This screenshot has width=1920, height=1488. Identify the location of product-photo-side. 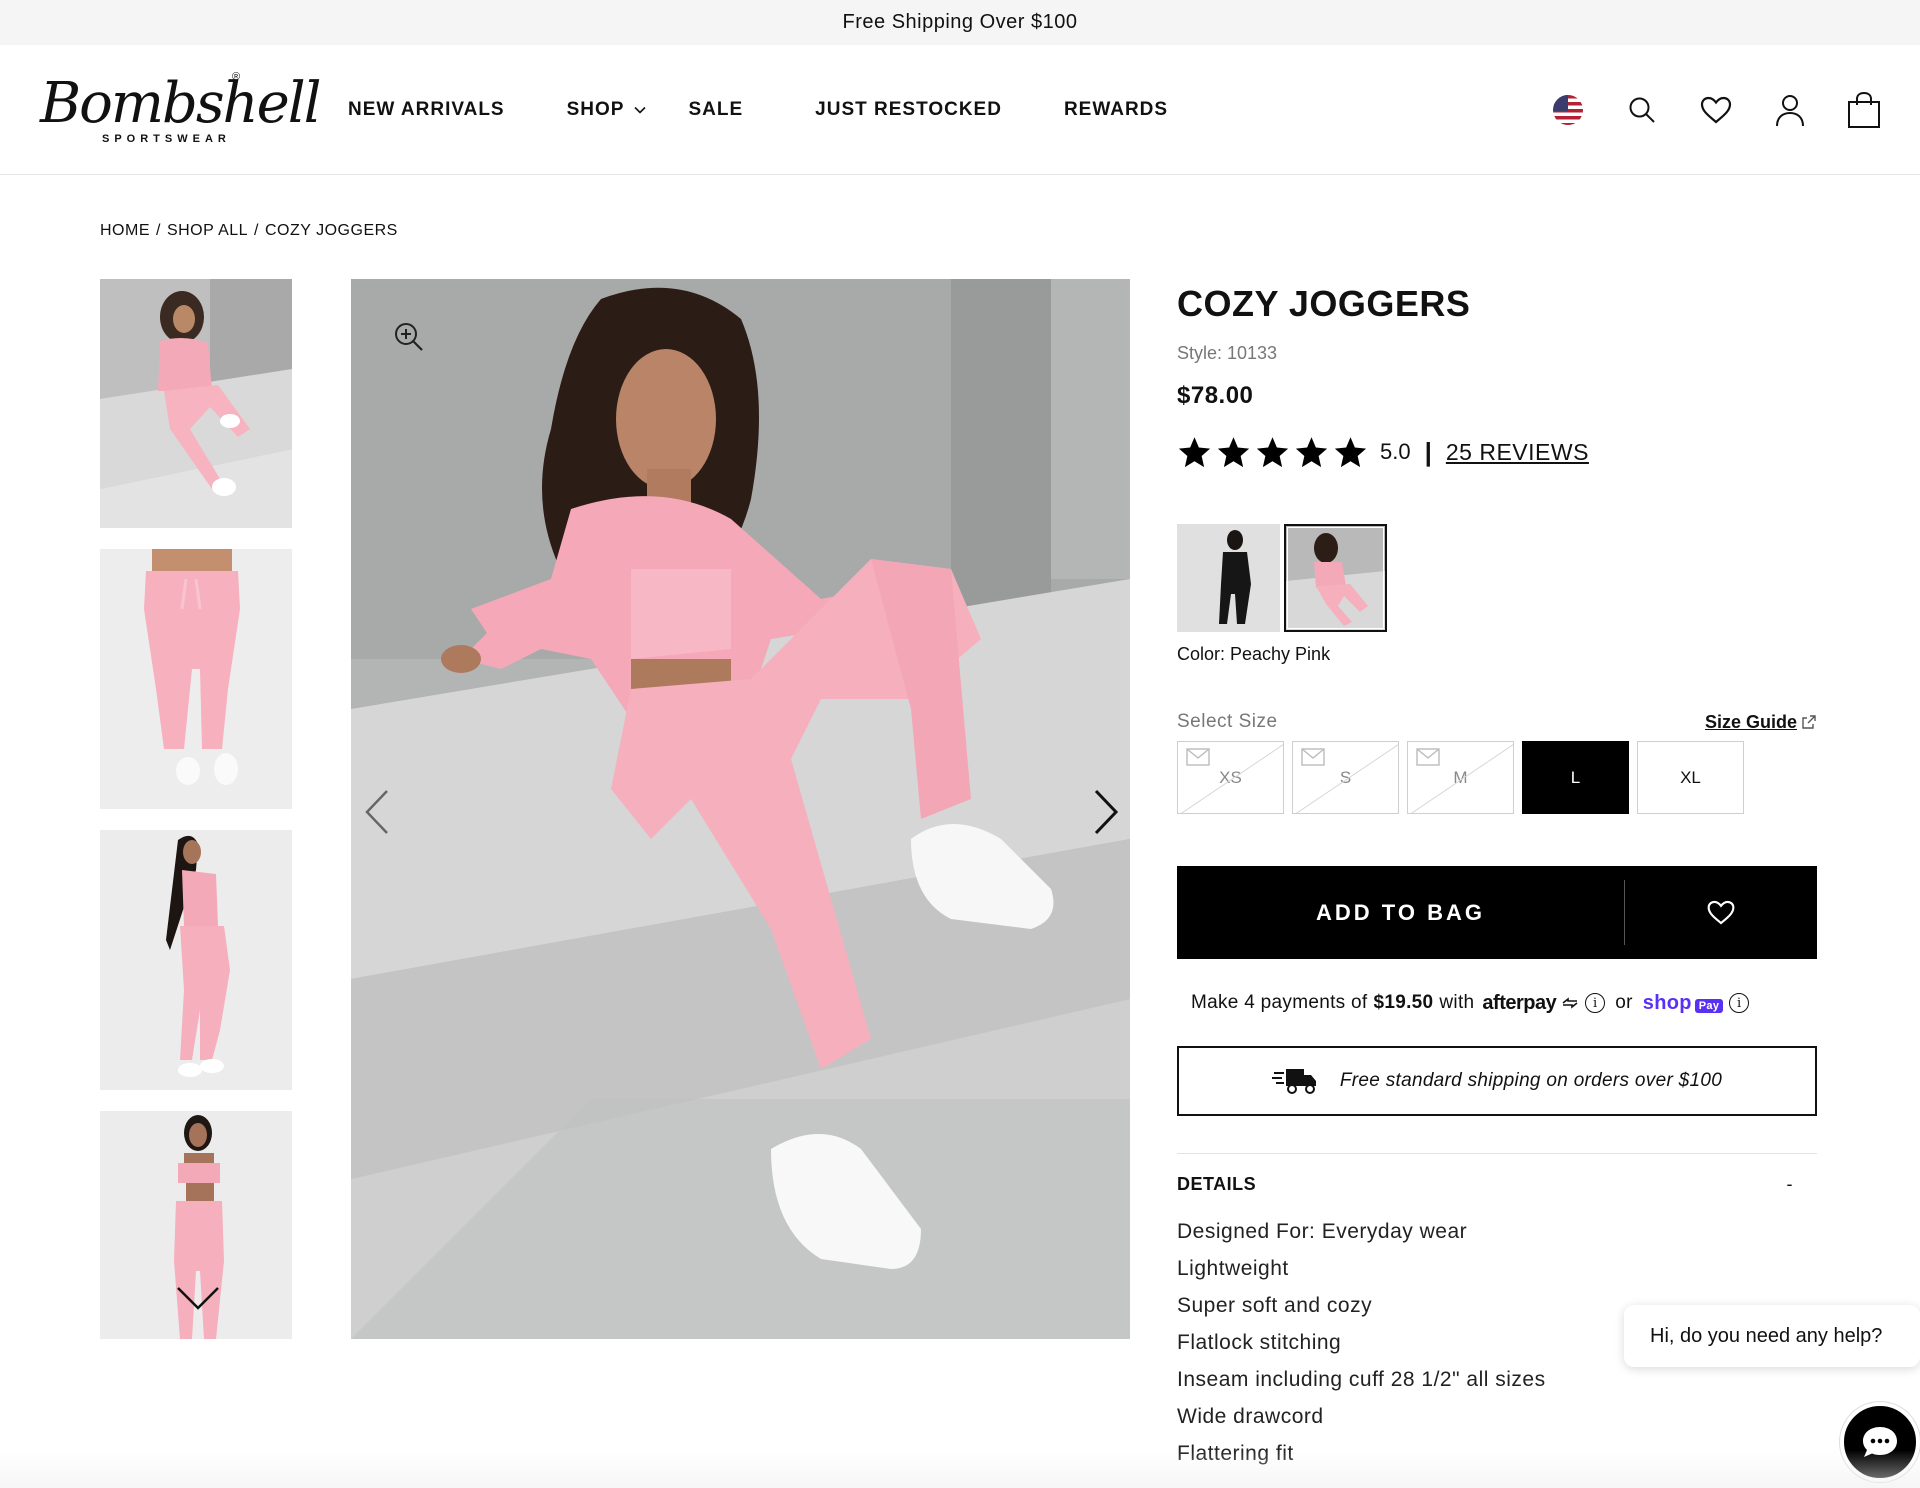
(196, 960).